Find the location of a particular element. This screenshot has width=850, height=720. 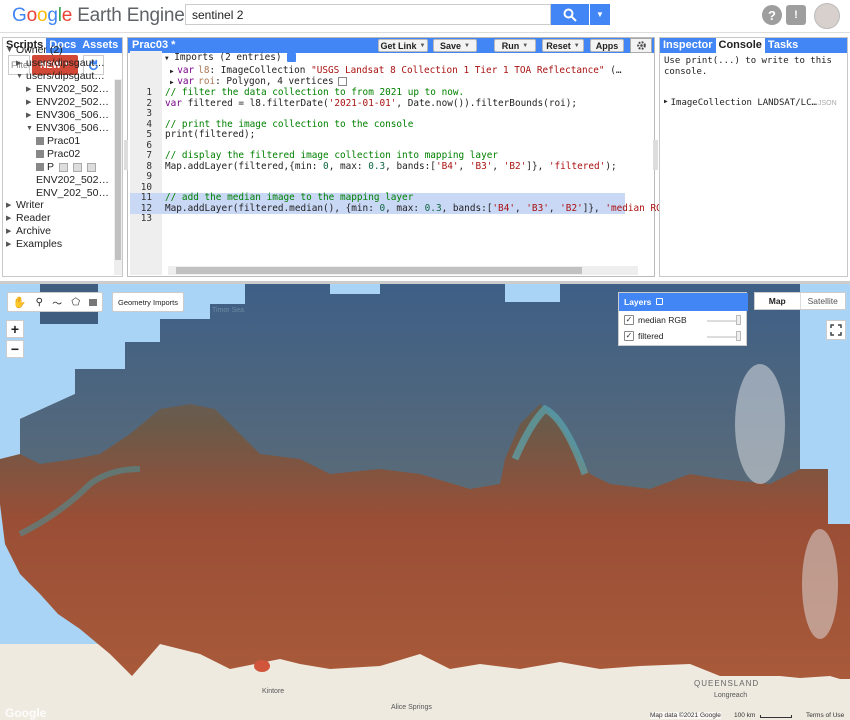

rename-icon is located at coordinates (64, 167).